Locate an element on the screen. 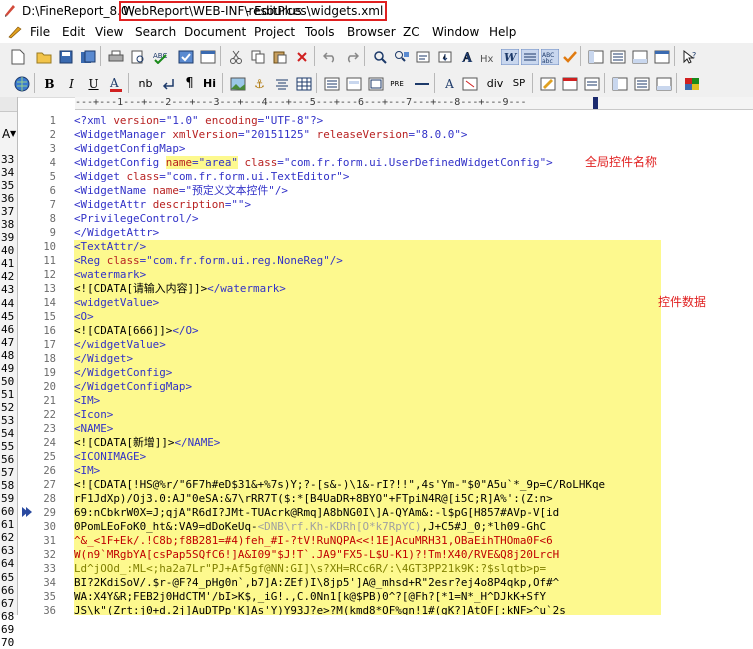 This screenshot has width=753, height=649. menu-help: Help is located at coordinates (502, 32).